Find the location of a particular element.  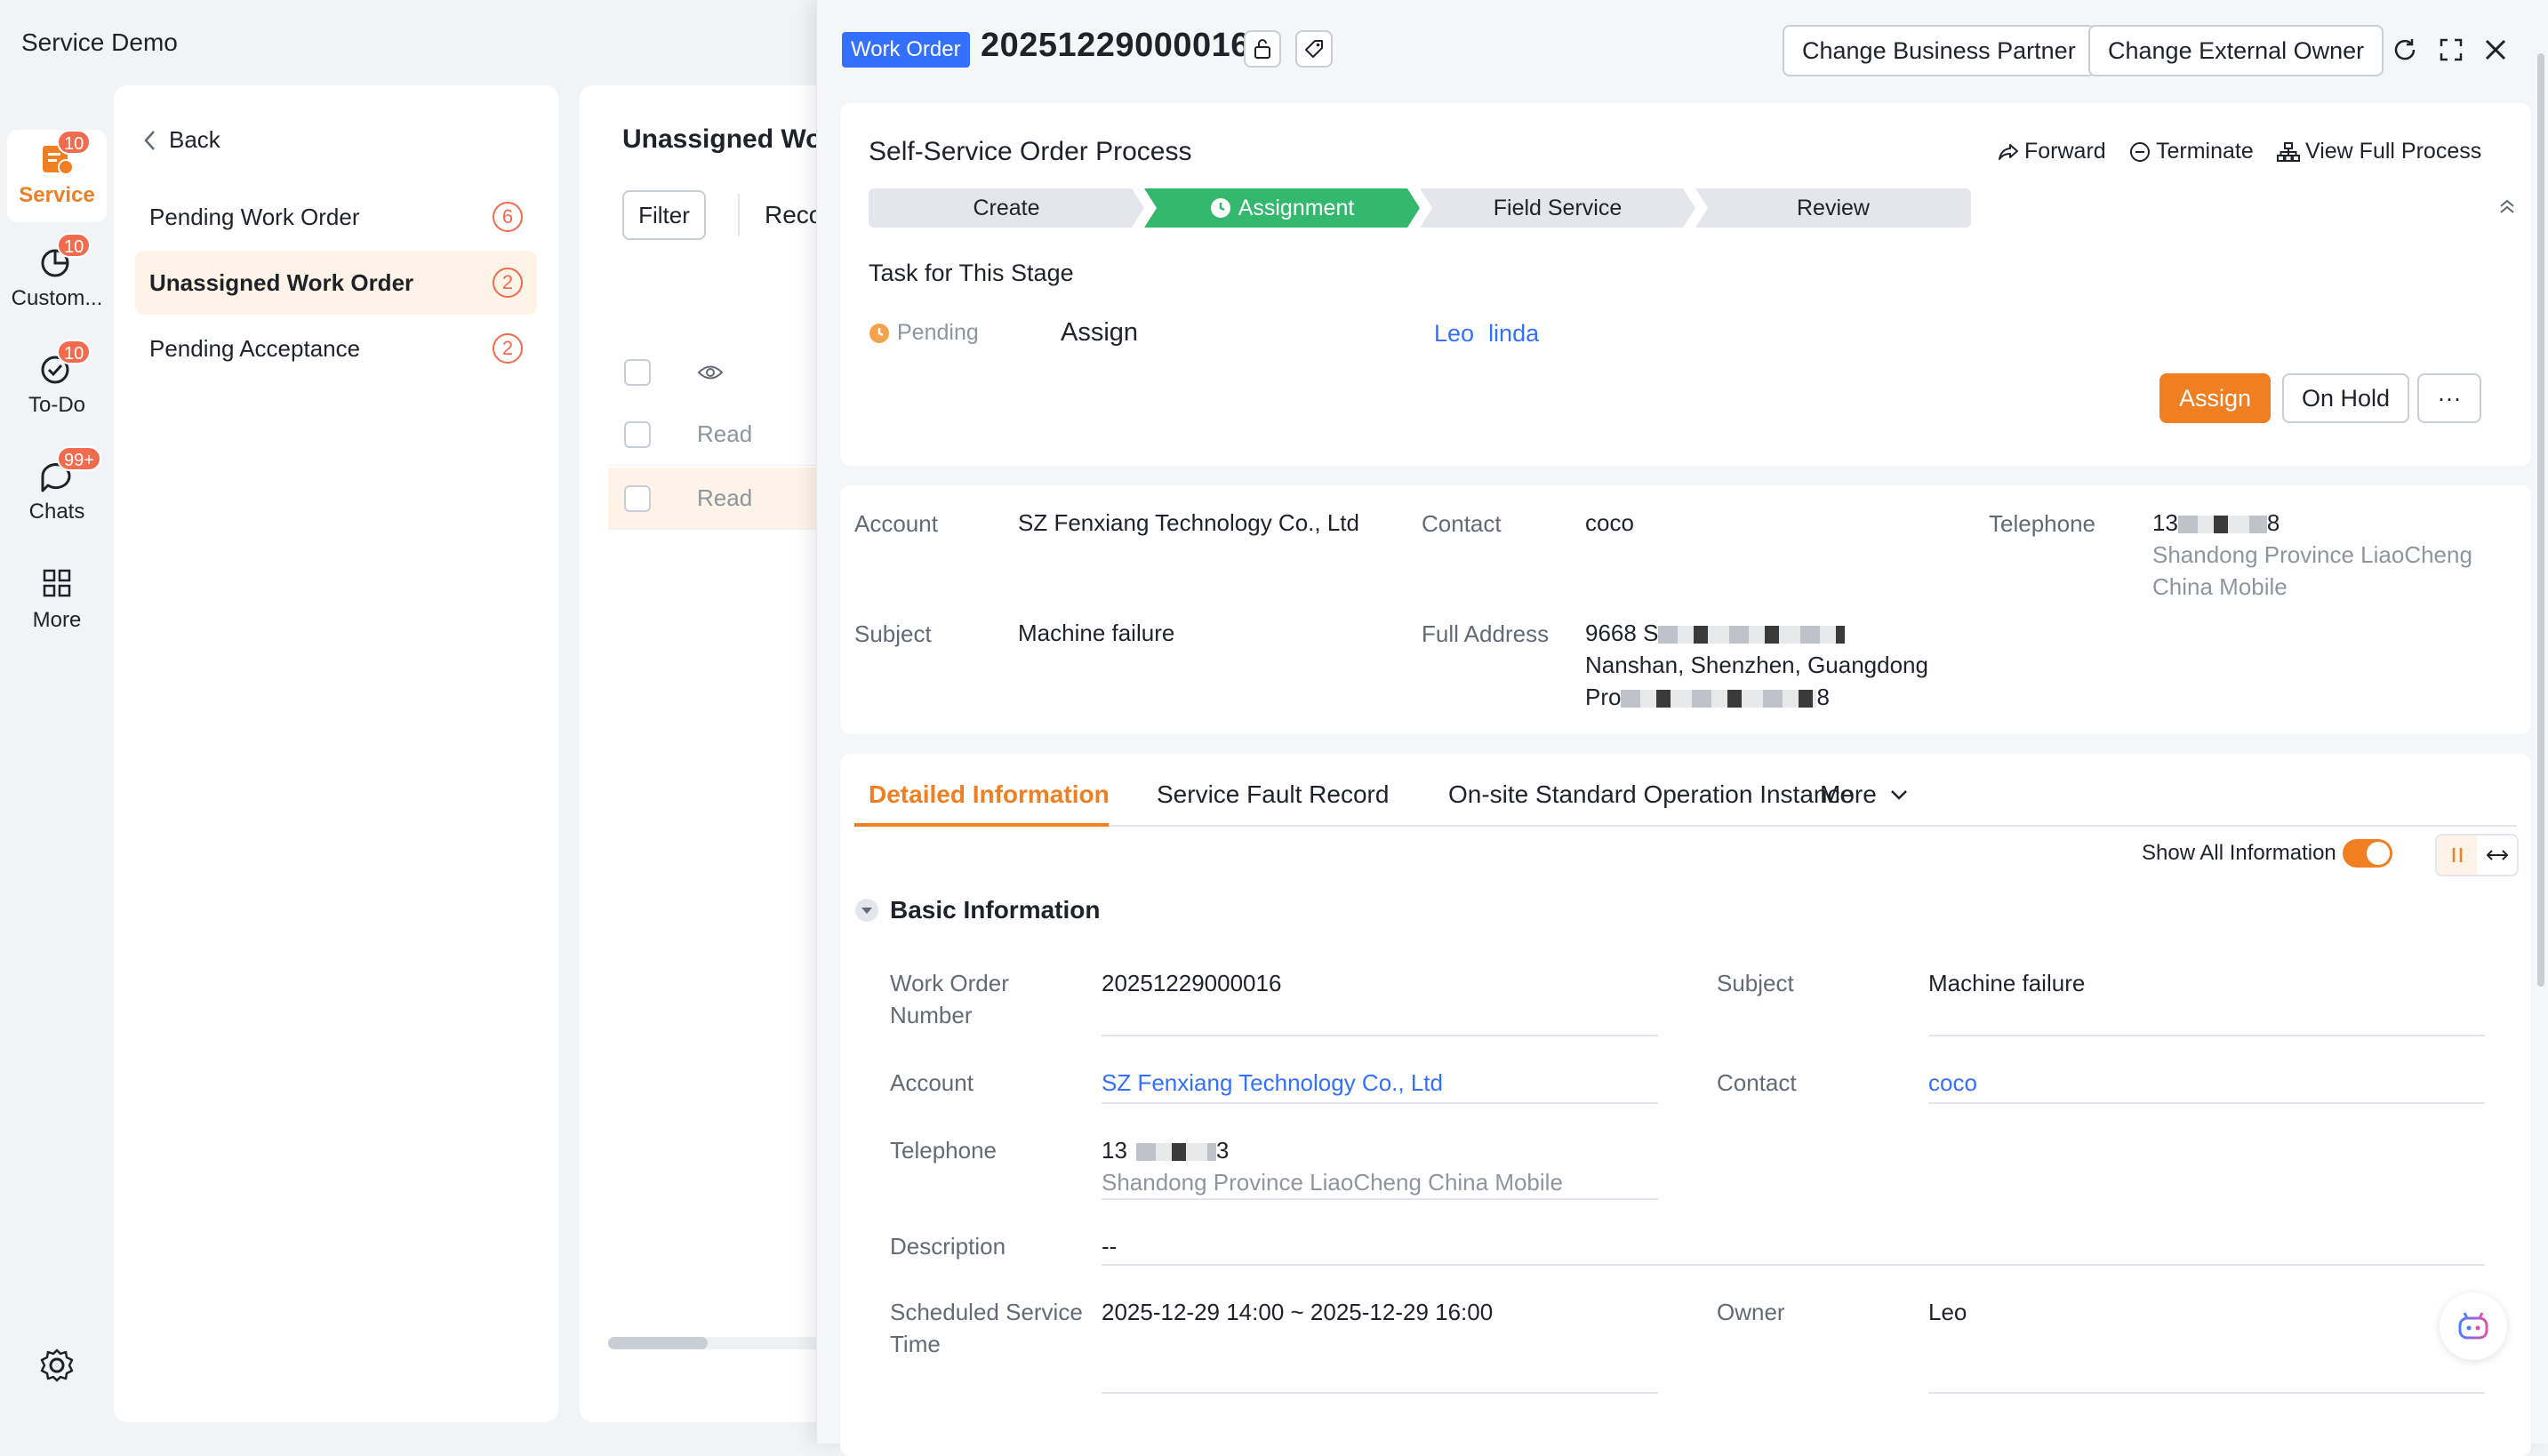

telephone-carrier: Shandong Province LiaoCheng China Mobile is located at coordinates (1332, 1182).